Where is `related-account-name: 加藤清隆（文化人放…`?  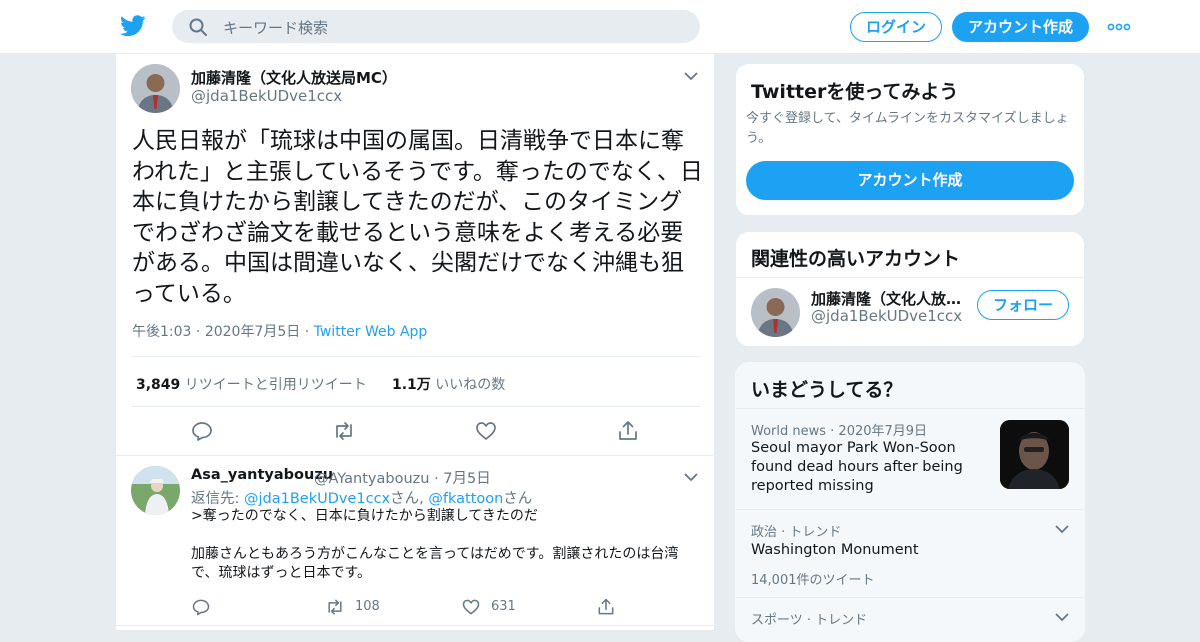
related-account-name: 加藤清隆（文化人放… is located at coordinates (886, 298).